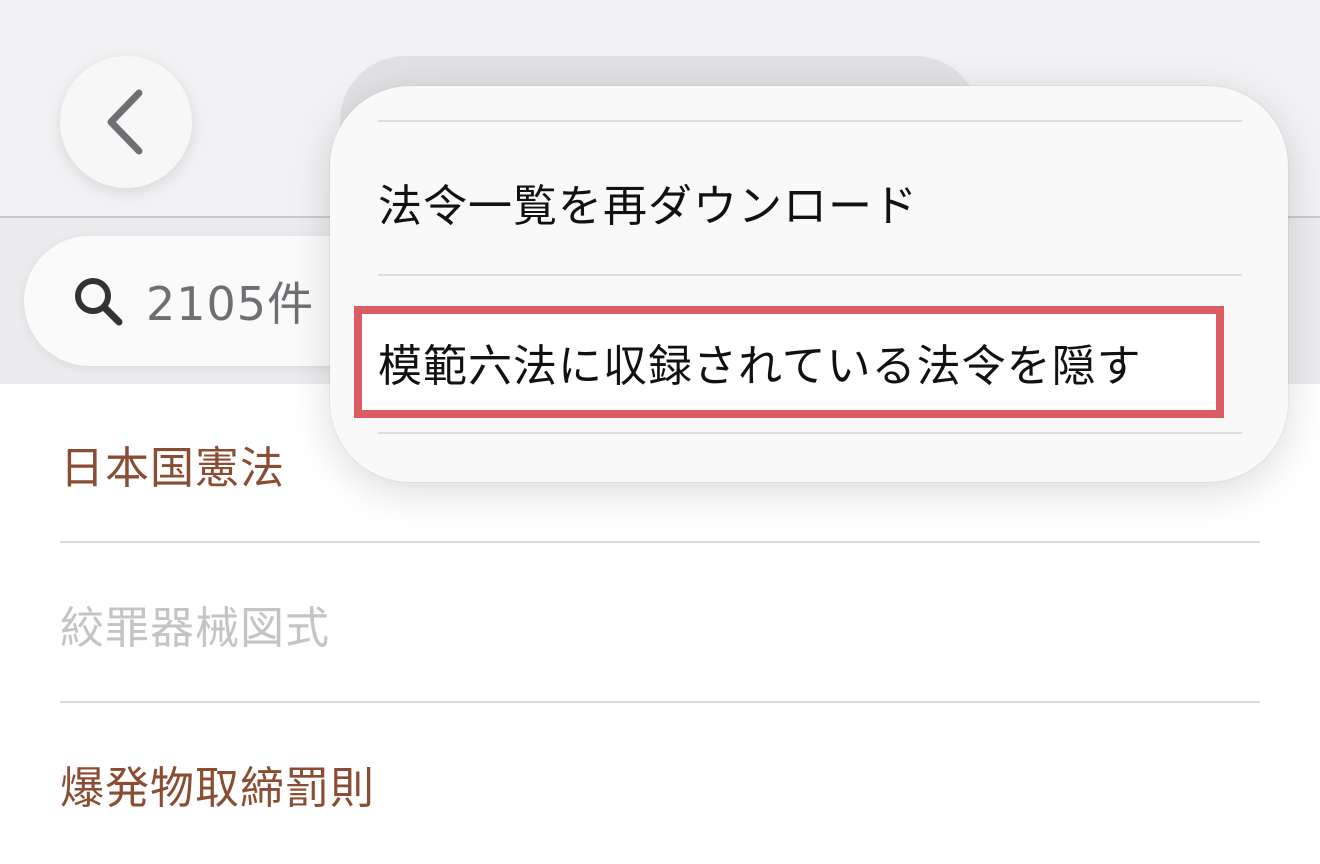 This screenshot has width=1320, height=864. I want to click on back-button, so click(126, 122).